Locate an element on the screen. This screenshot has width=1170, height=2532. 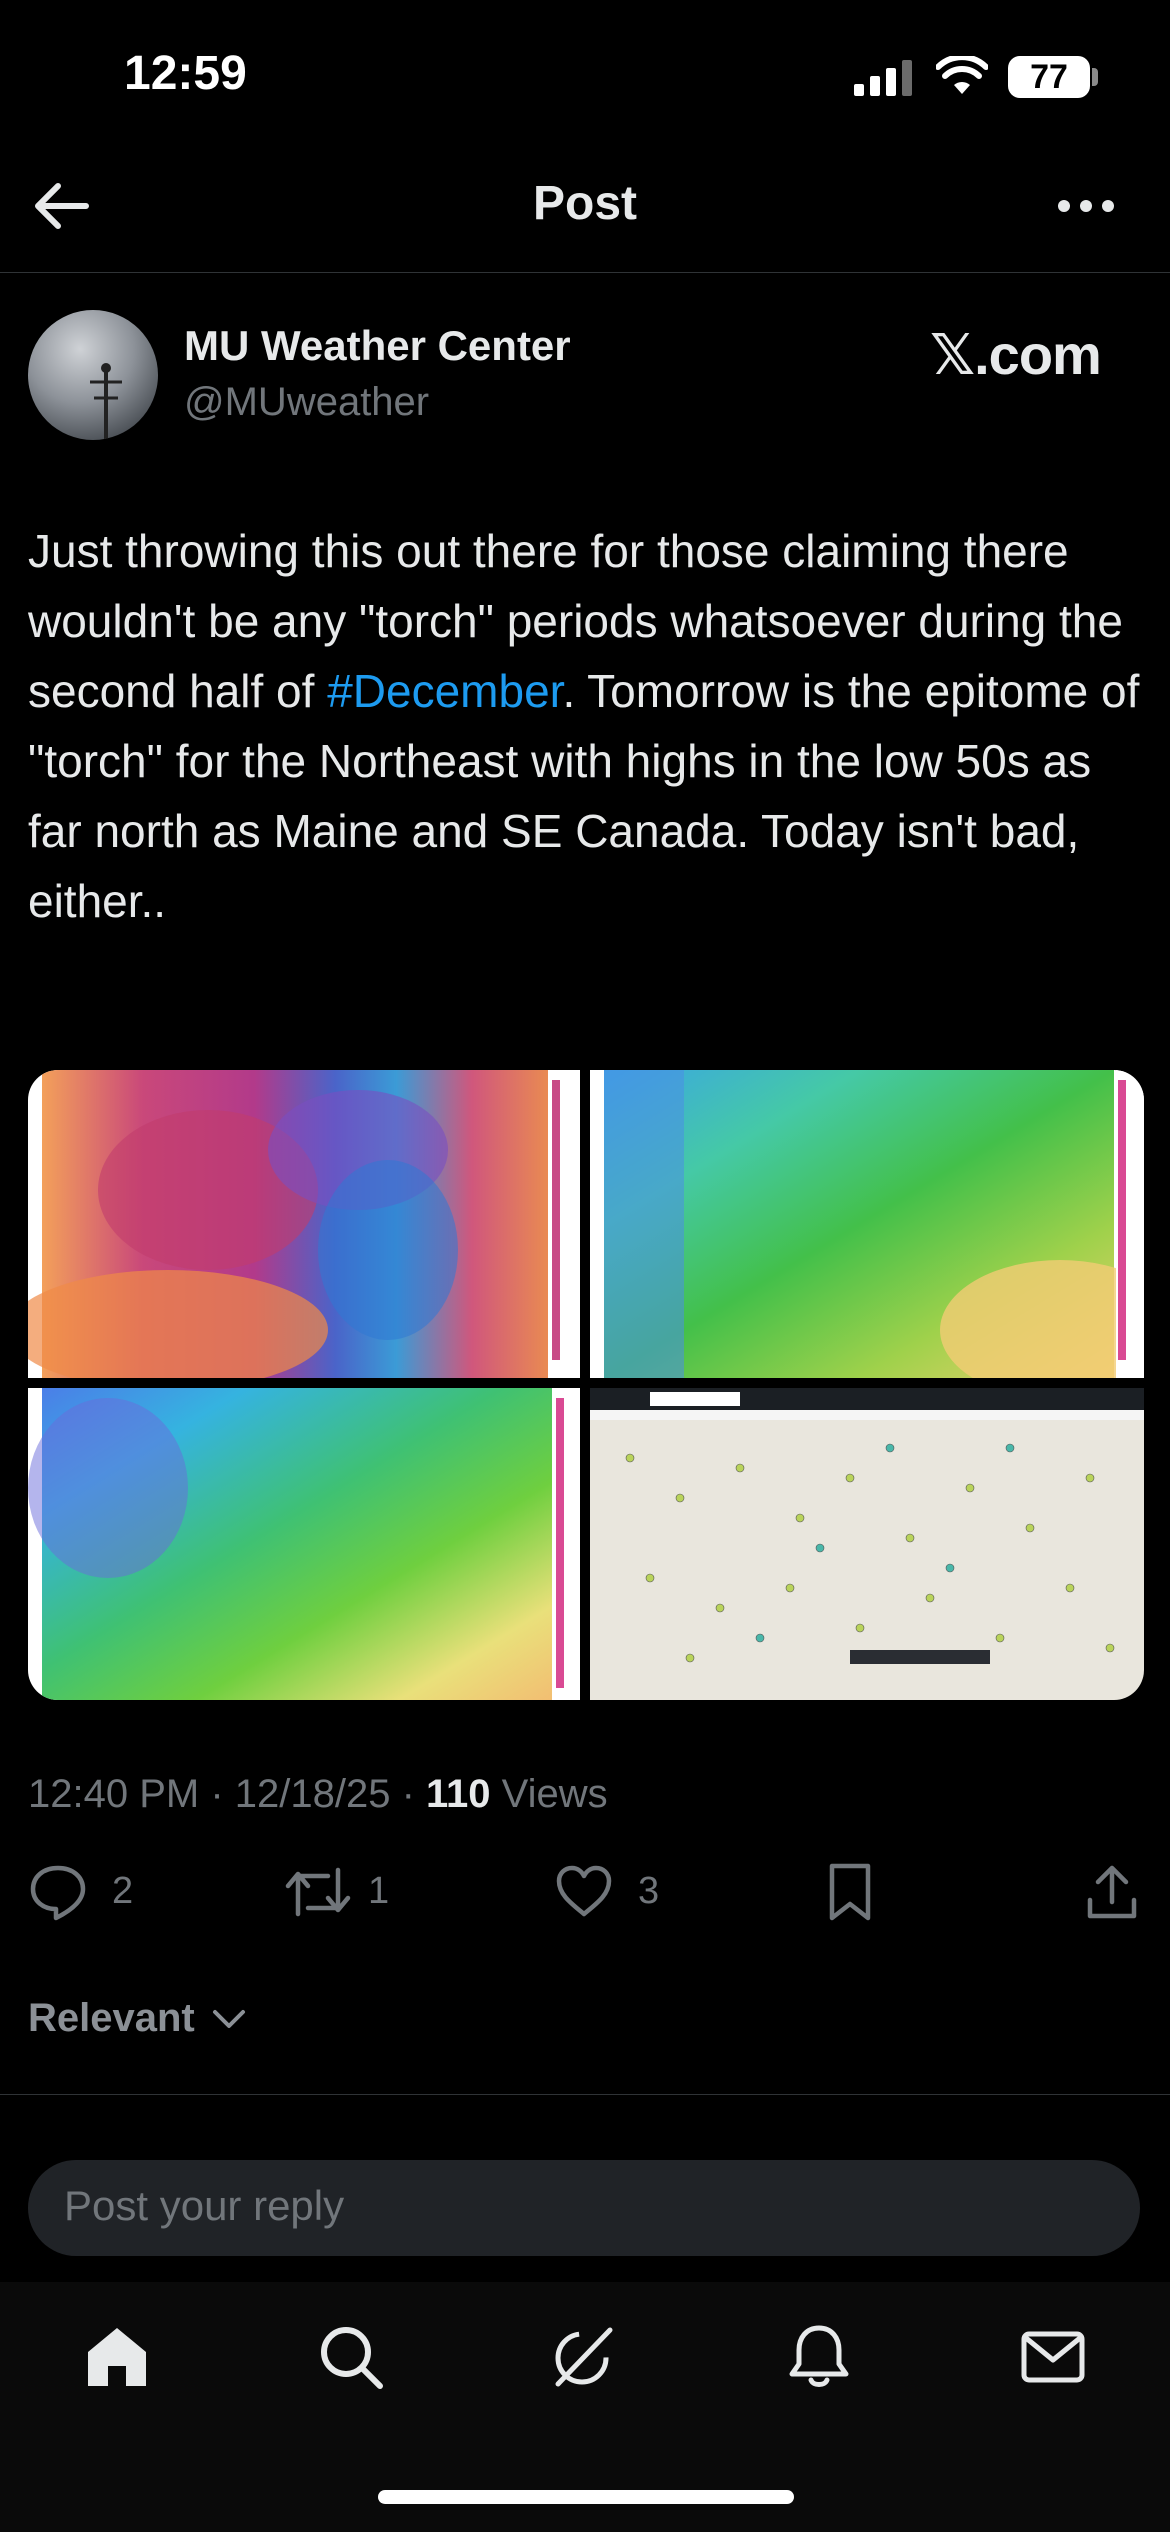
bookmark-icon is located at coordinates (850, 1892).